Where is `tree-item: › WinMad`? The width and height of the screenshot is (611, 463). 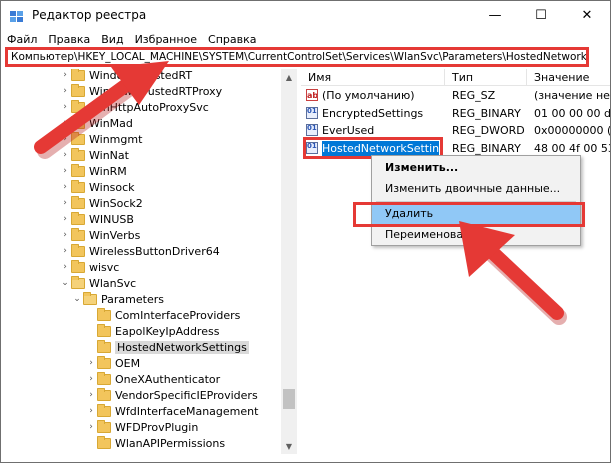 tree-item: › WinMad is located at coordinates (96, 123).